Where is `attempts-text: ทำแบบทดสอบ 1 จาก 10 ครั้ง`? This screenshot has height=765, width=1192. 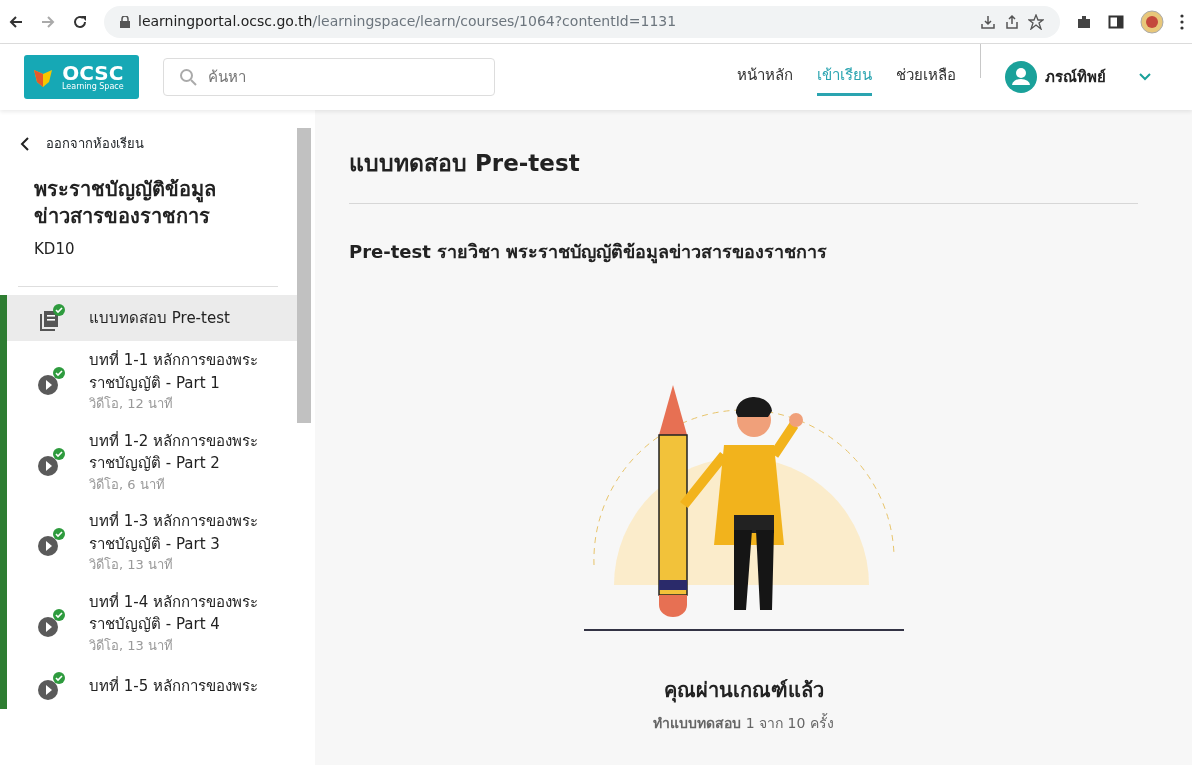
attempts-text: ทำแบบทดสอบ 1 จาก 10 ครั้ง is located at coordinates (743, 722).